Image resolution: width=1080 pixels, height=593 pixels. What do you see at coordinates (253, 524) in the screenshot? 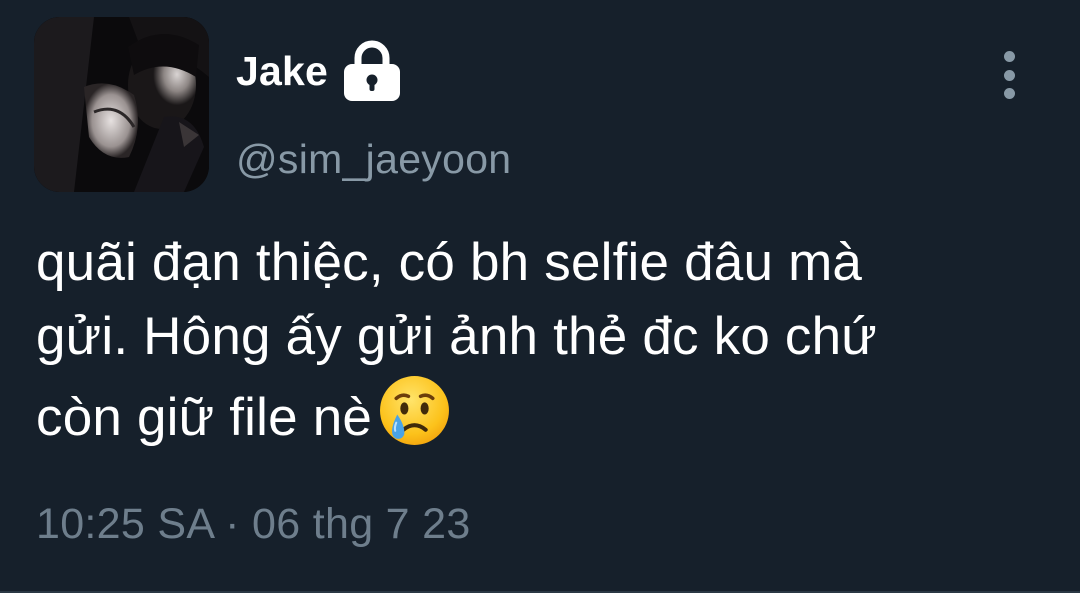
I see `tweet-timestamp: 10:25 SA · 06 thg 7 23` at bounding box center [253, 524].